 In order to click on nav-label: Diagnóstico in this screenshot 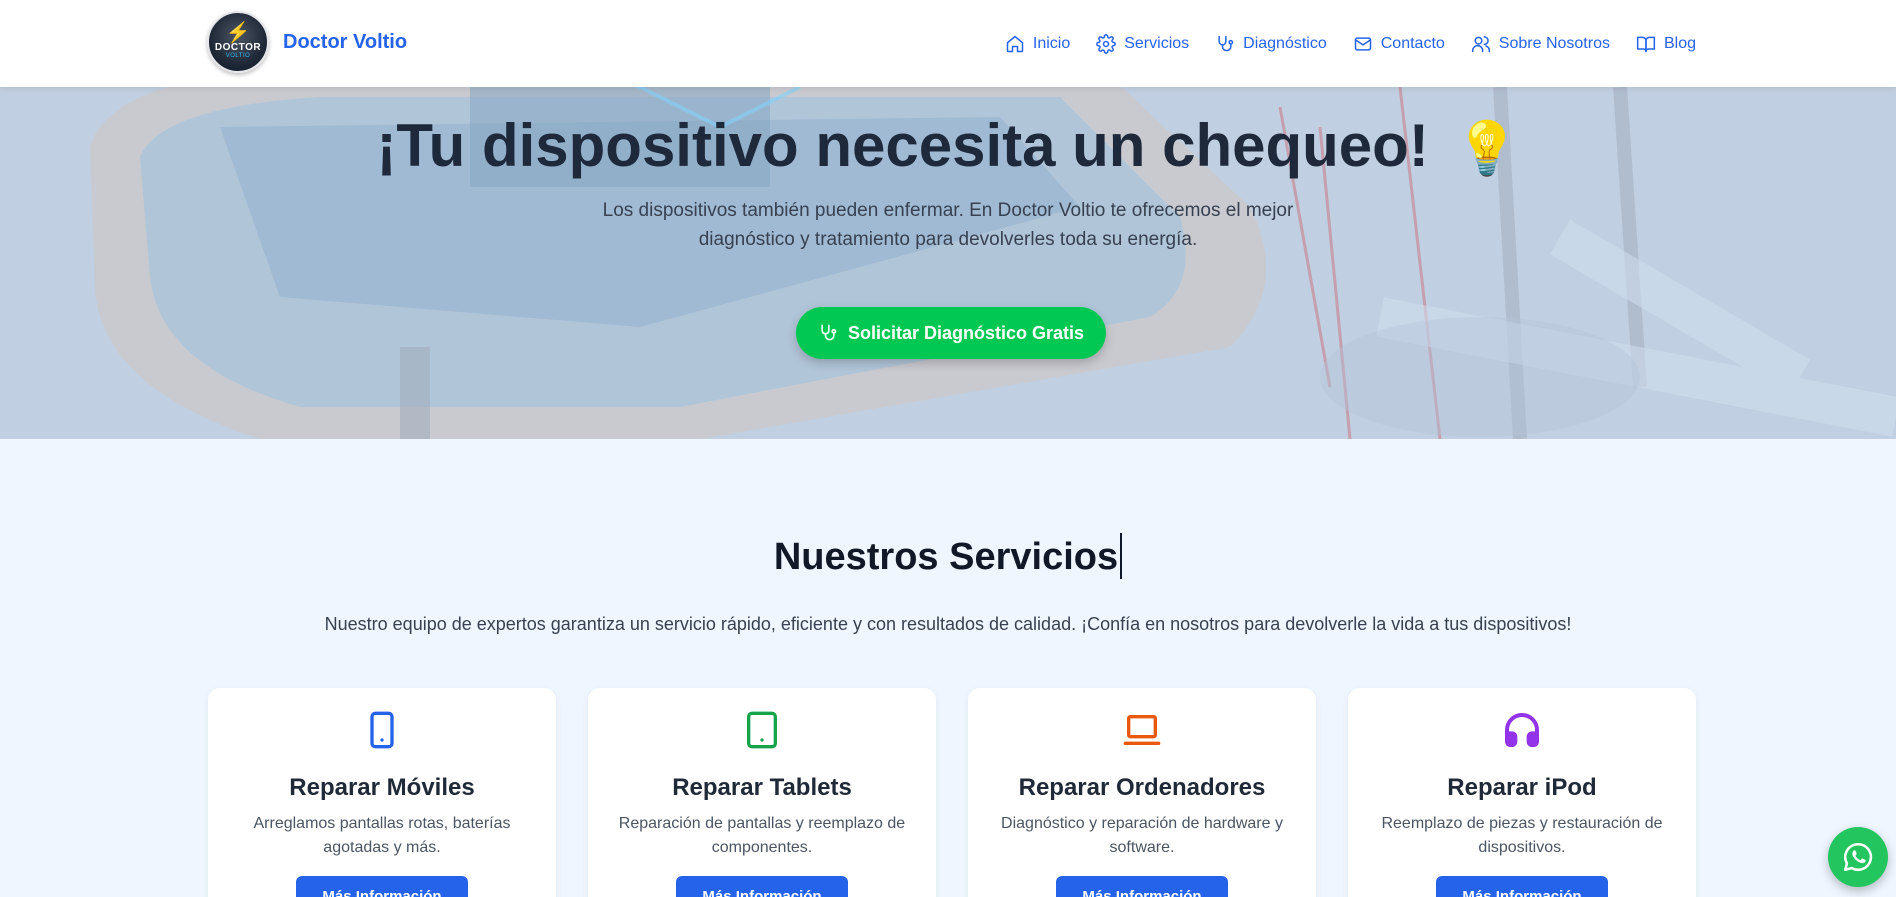, I will do `click(1285, 43)`.